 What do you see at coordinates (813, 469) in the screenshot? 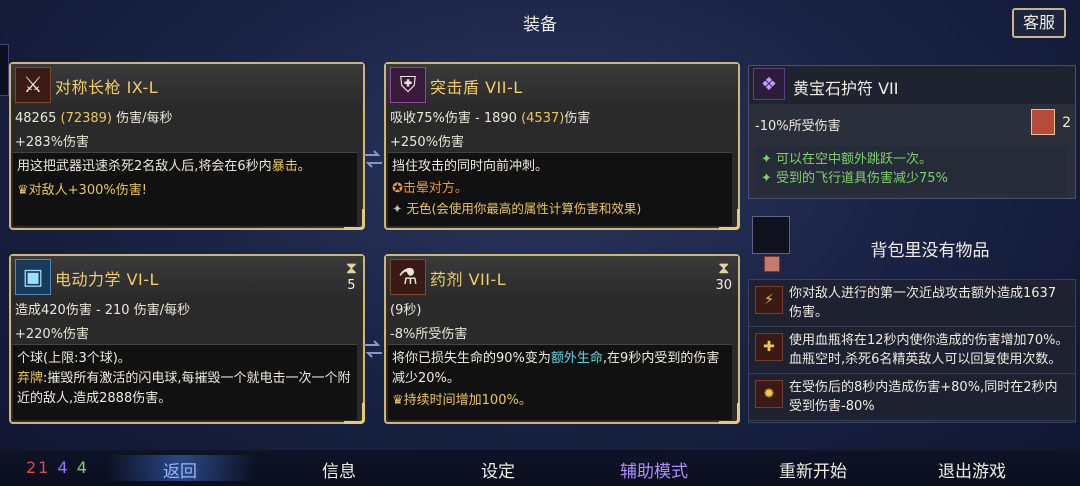
I see `nav-restart: 重新开始` at bounding box center [813, 469].